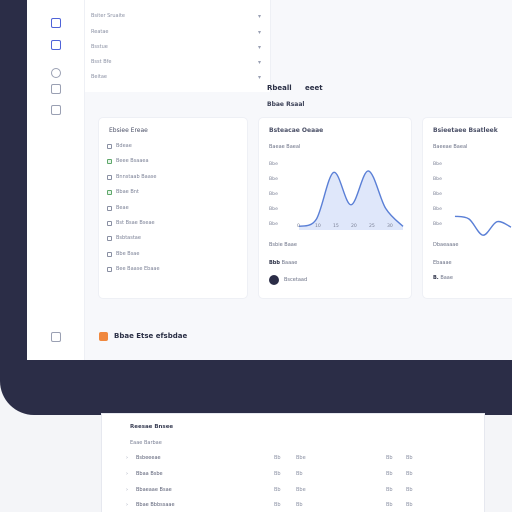 Image resolution: width=512 pixels, height=512 pixels. What do you see at coordinates (56, 23) in the screenshot?
I see `home-icon` at bounding box center [56, 23].